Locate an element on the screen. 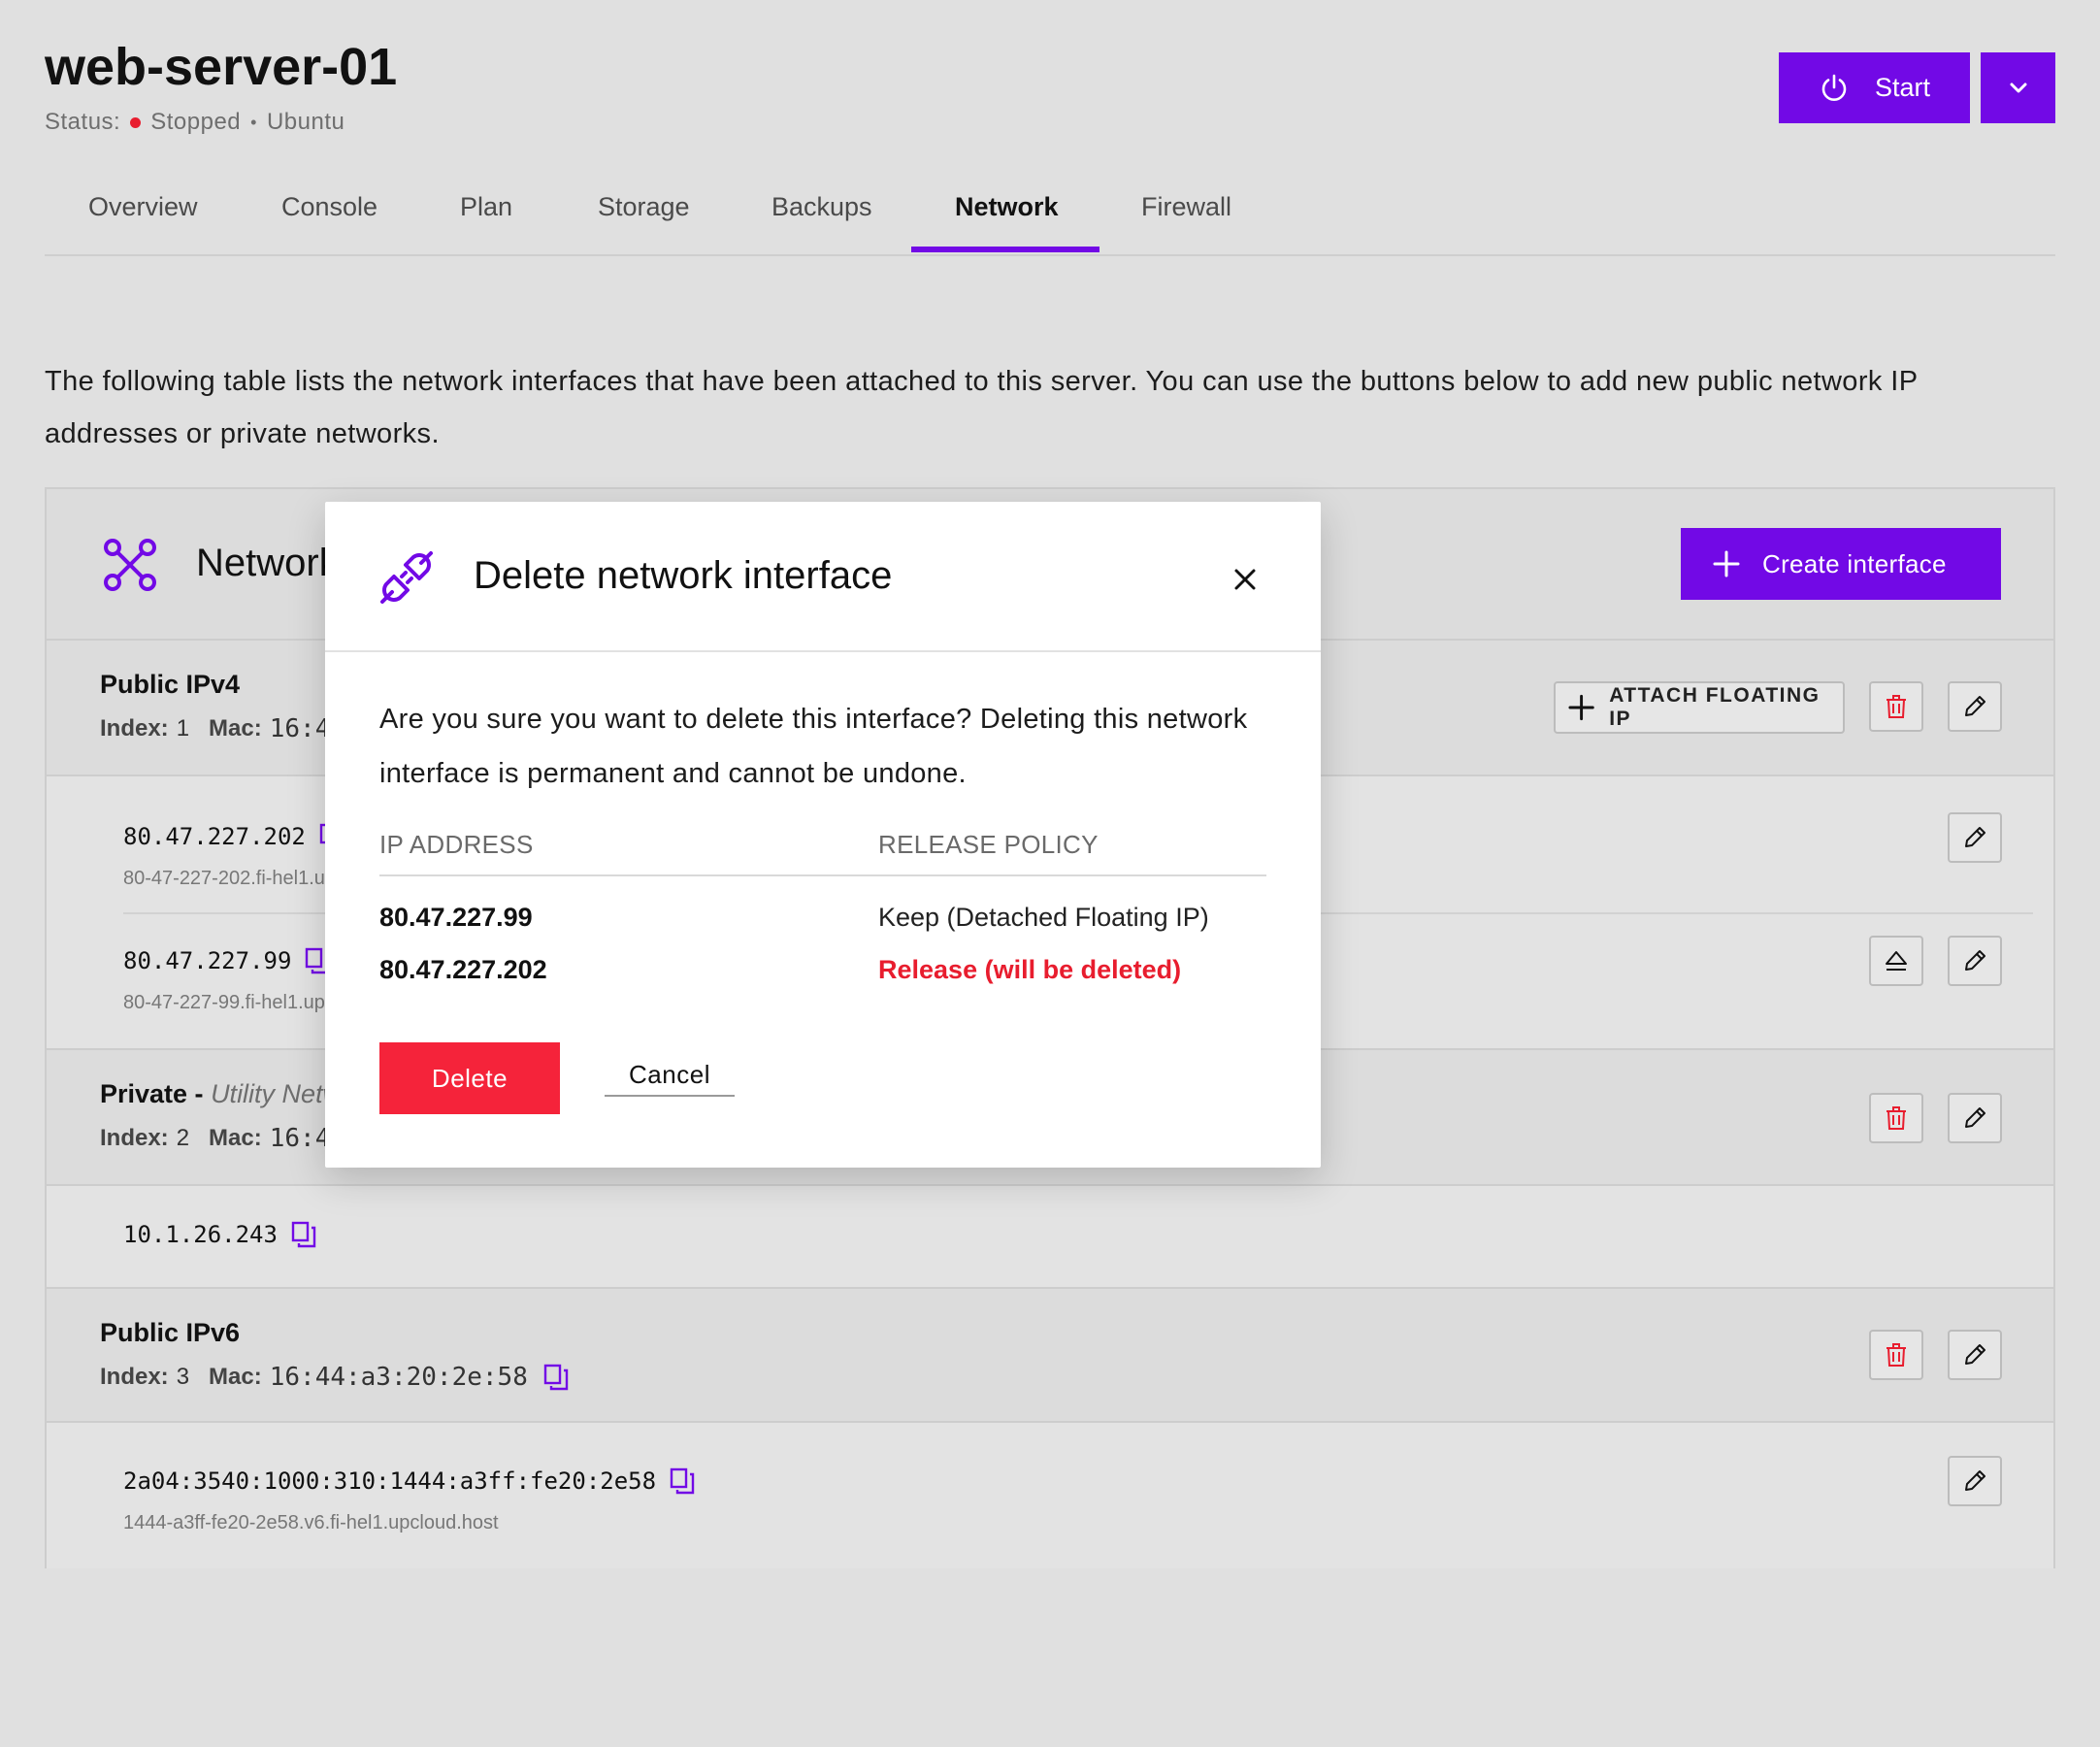 Image resolution: width=2100 pixels, height=1747 pixels. create-interface-button: Create interface is located at coordinates (1841, 564).